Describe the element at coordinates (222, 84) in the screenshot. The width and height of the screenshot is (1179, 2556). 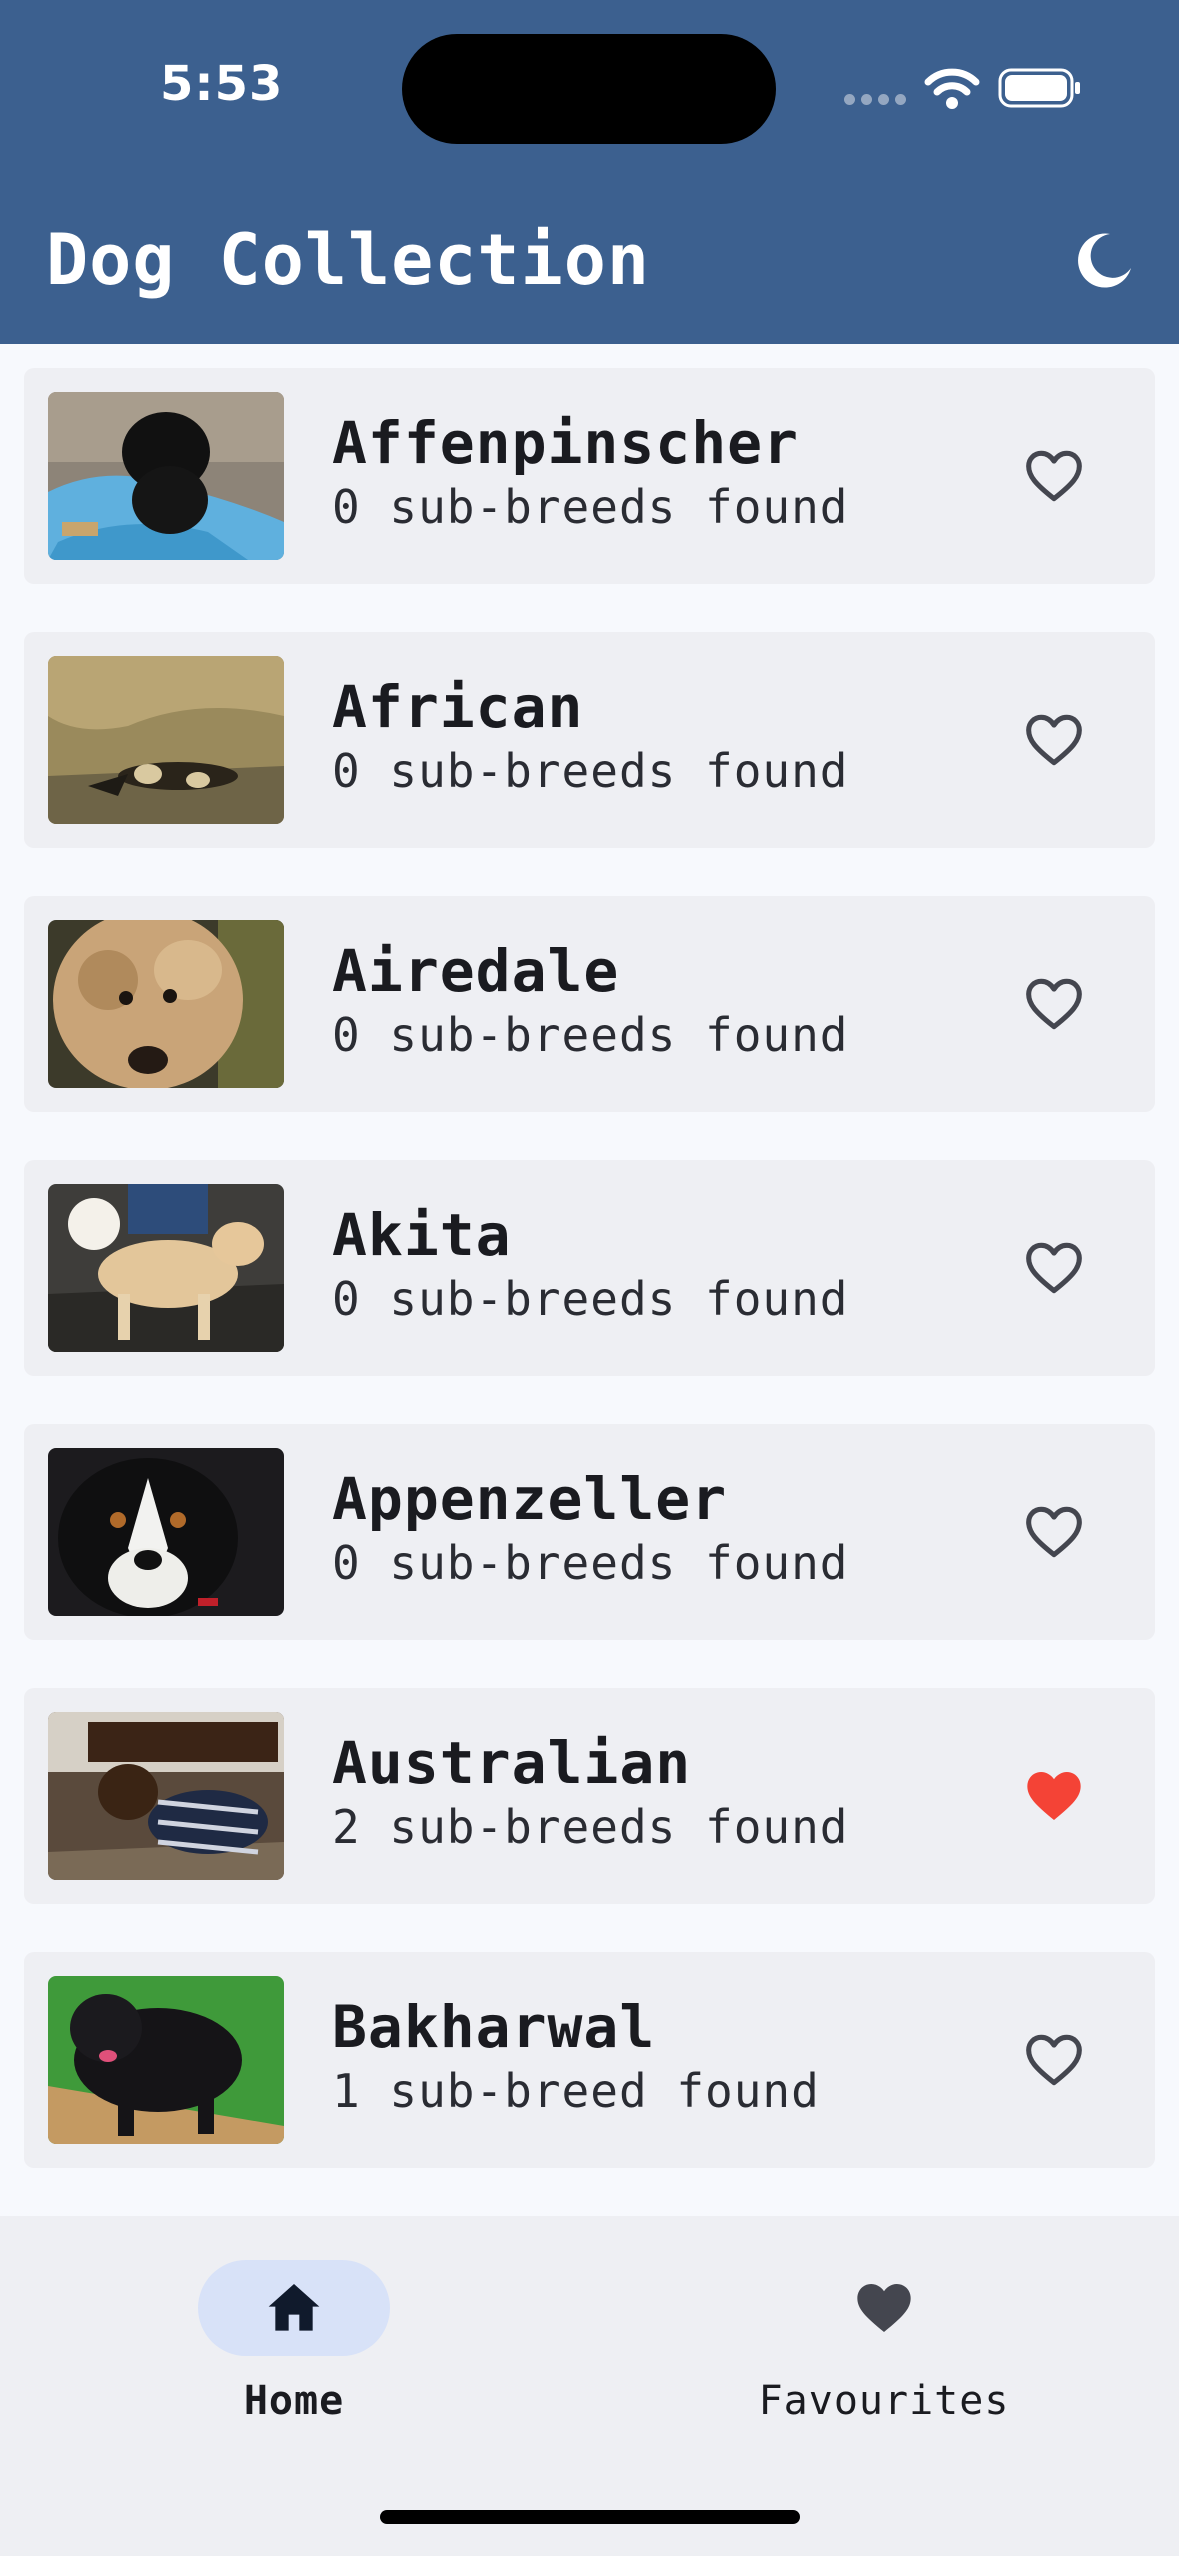
I see `status-time: 5:53` at that location.